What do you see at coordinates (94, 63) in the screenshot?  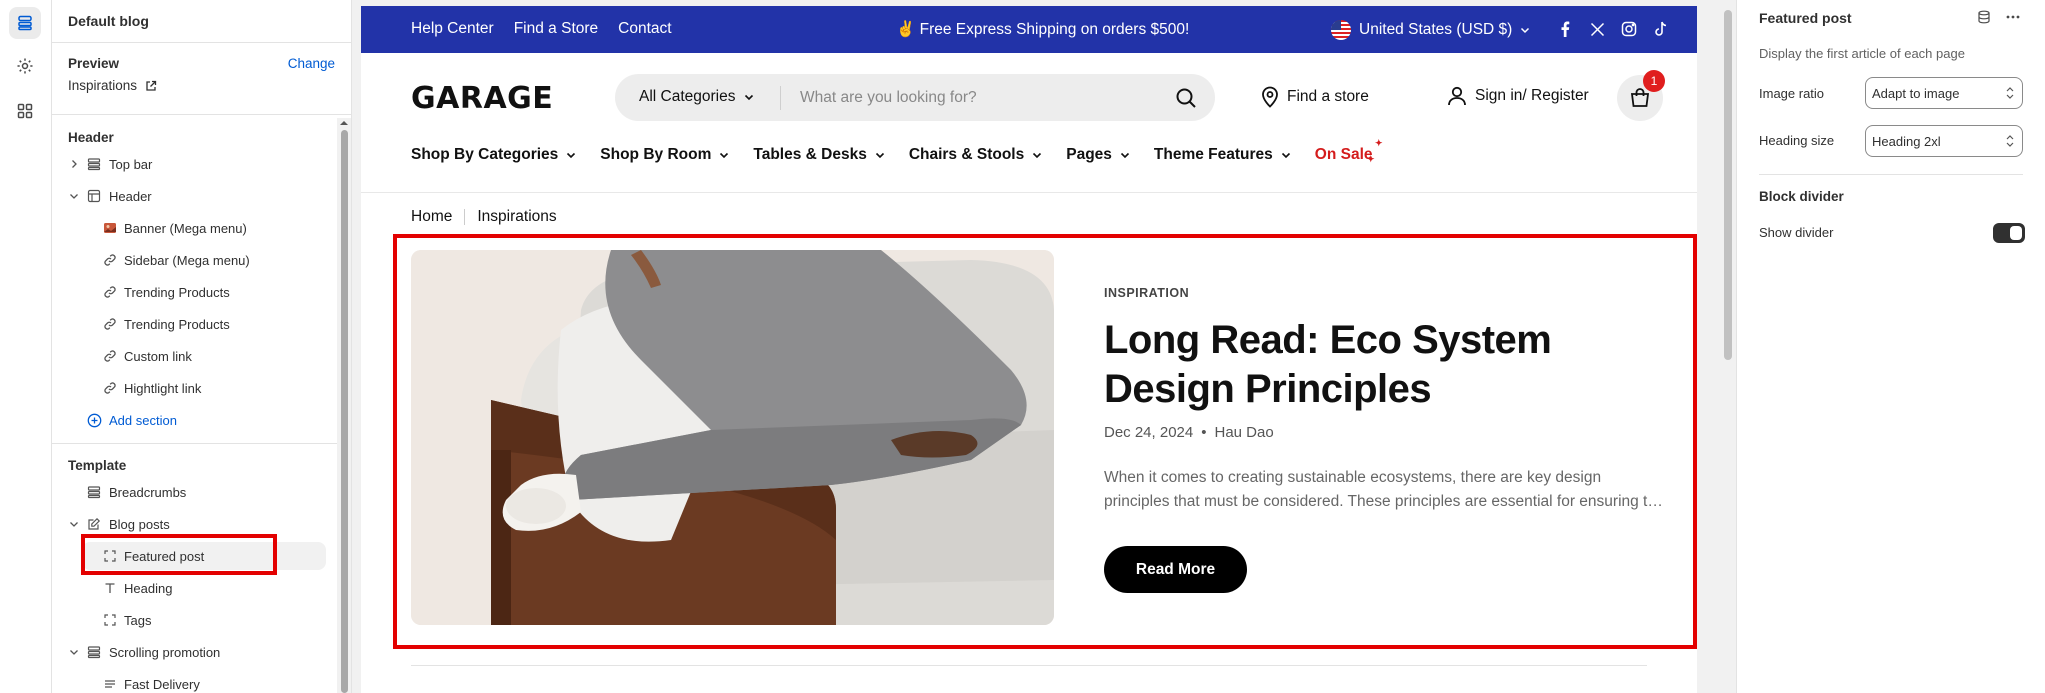 I see `preview-label: Preview` at bounding box center [94, 63].